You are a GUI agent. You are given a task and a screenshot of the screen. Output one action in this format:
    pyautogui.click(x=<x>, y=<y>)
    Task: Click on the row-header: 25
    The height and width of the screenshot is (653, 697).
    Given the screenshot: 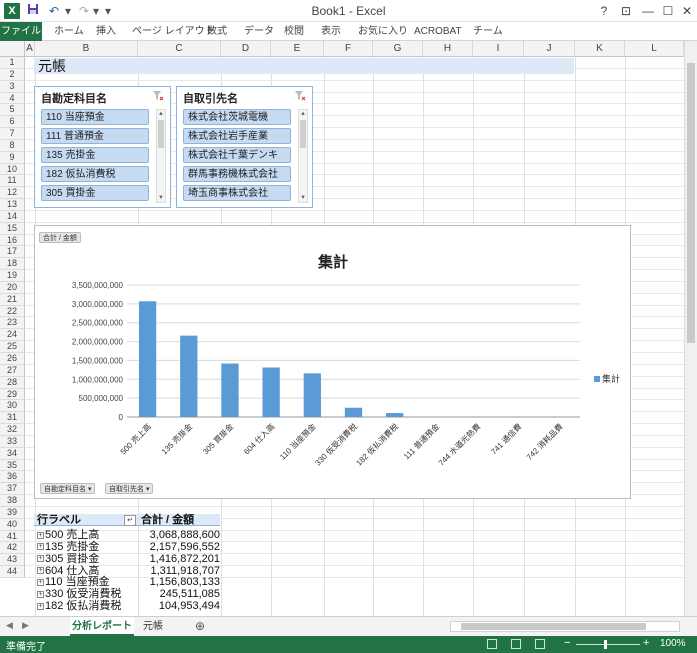 What is the action you would take?
    pyautogui.click(x=12, y=347)
    